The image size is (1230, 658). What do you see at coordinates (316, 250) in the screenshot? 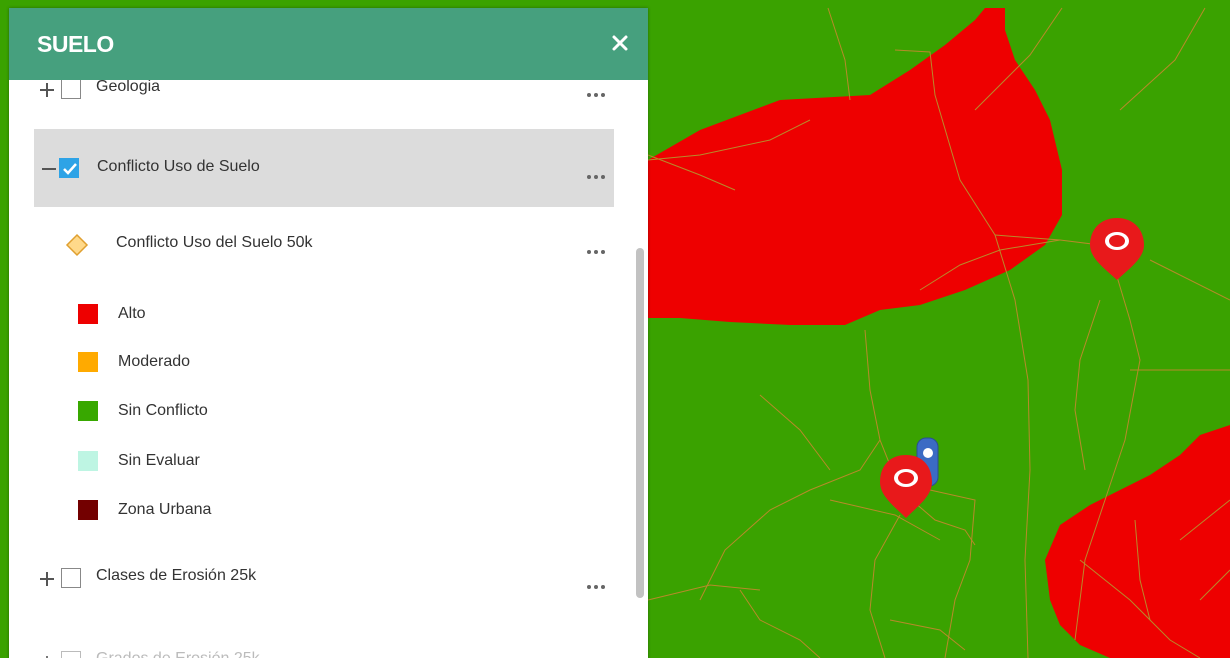
I see `sublayer-row-conflicto-50k: Conflicto Uso del Suelo 50k` at bounding box center [316, 250].